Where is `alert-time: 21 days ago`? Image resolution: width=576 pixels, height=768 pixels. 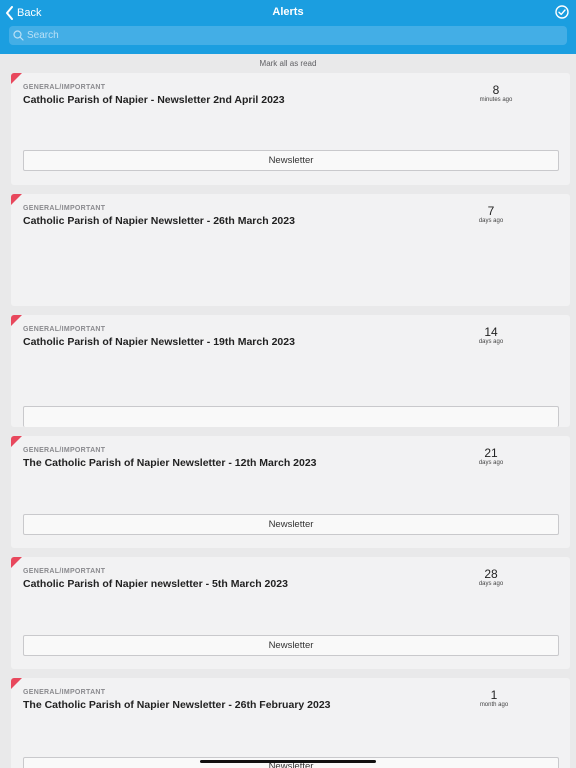 alert-time: 21 days ago is located at coordinates (491, 456).